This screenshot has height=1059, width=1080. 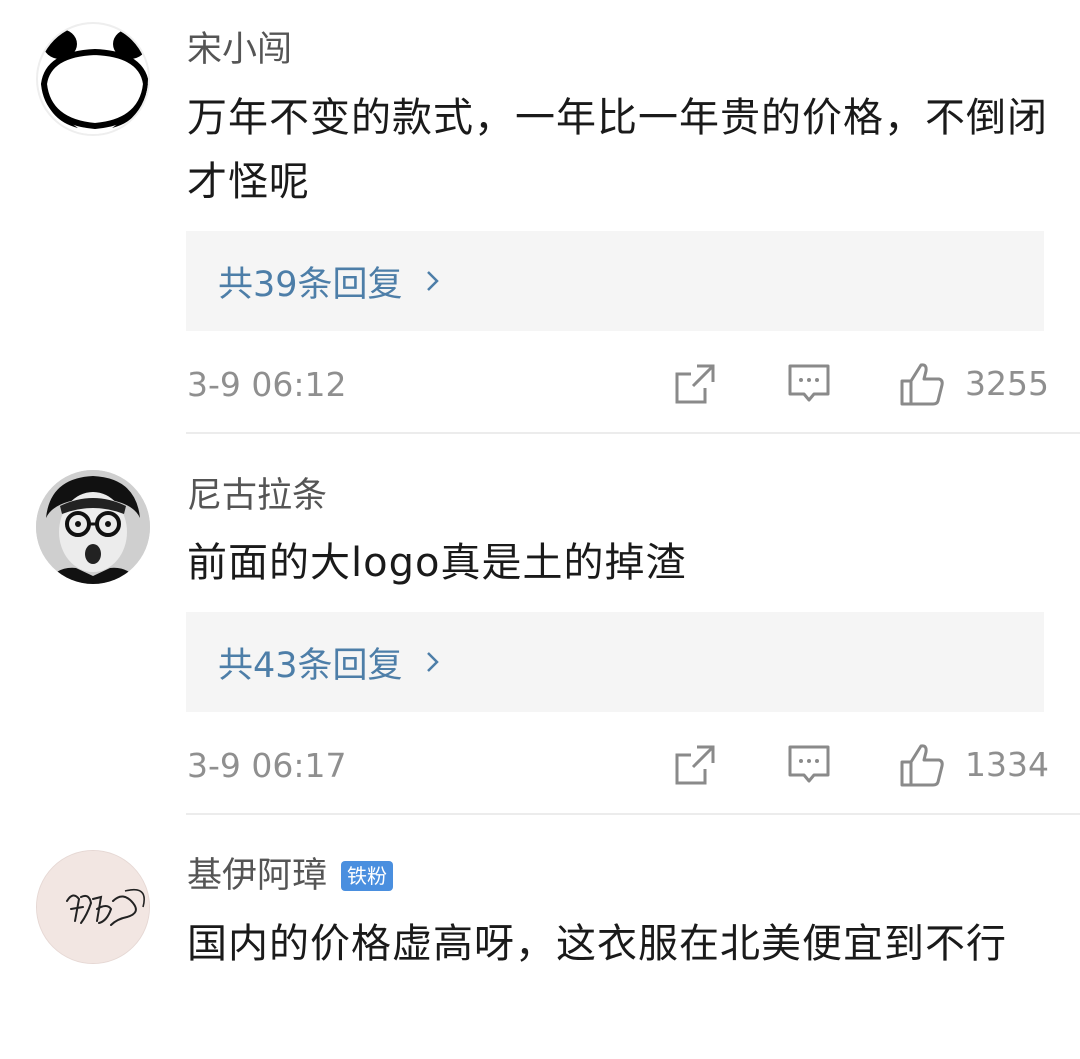 What do you see at coordinates (597, 944) in the screenshot?
I see `comment-text: 国内的价格虚高呀，这衣服在北美便宜到不行` at bounding box center [597, 944].